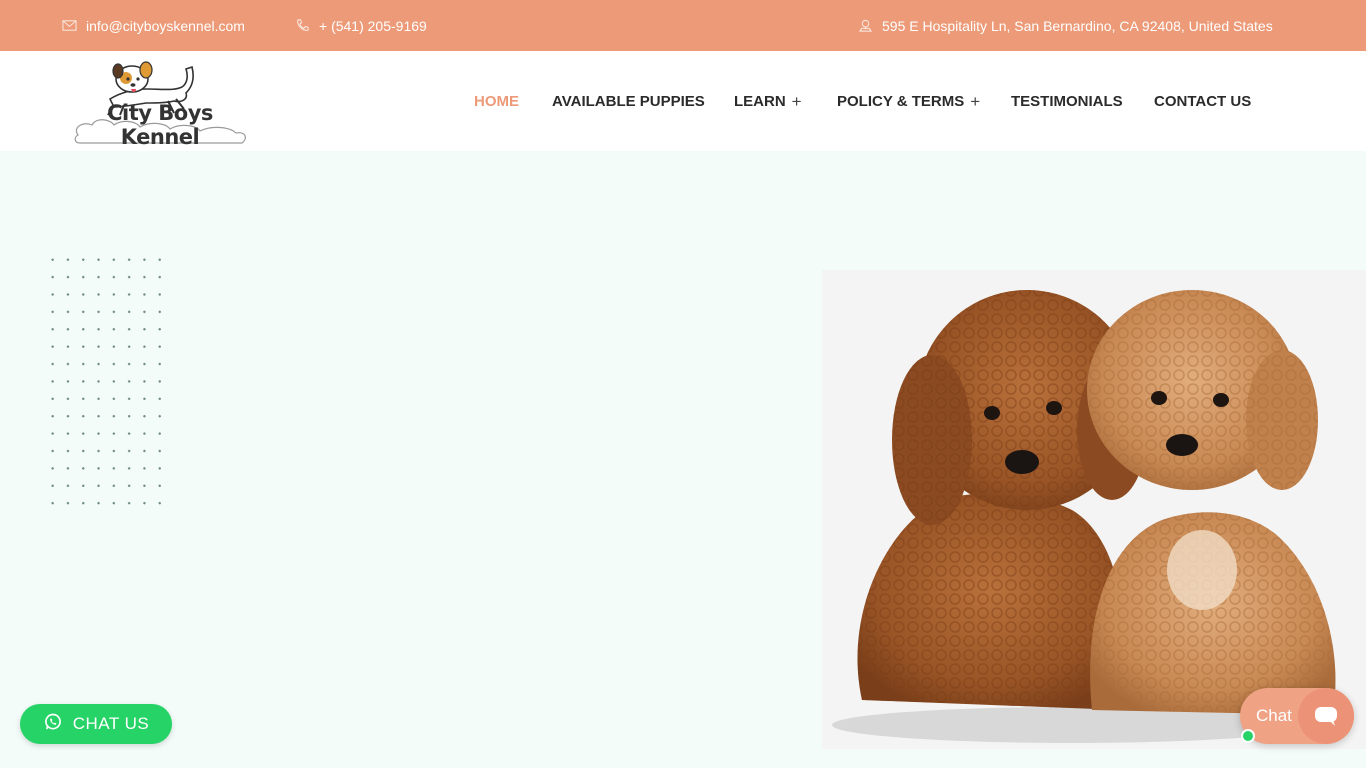  I want to click on topbar-email: info@cityboyskennel.com, so click(153, 25).